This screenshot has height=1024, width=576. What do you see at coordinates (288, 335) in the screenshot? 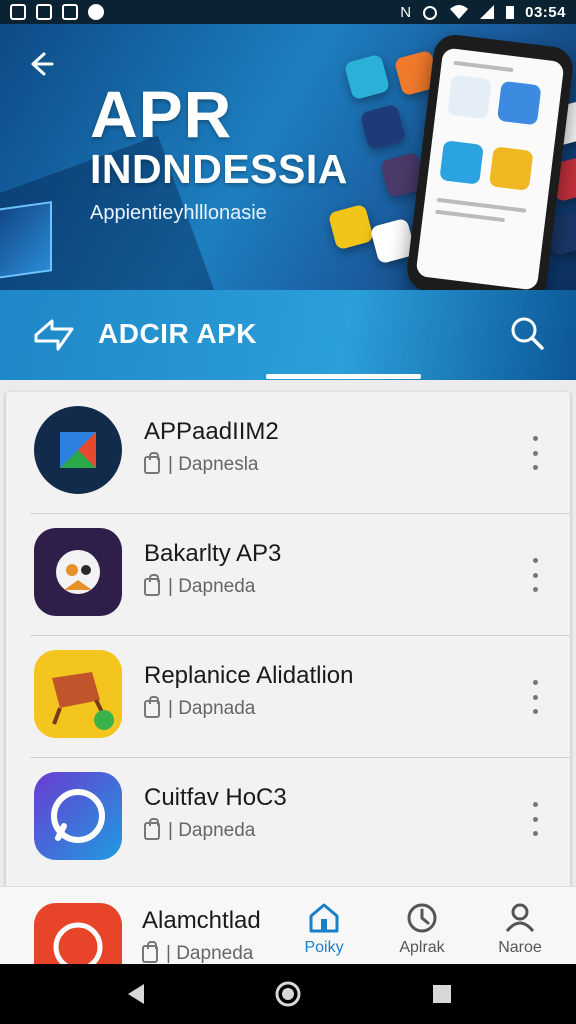
I see `app-tab-bar: ADCIR APK` at bounding box center [288, 335].